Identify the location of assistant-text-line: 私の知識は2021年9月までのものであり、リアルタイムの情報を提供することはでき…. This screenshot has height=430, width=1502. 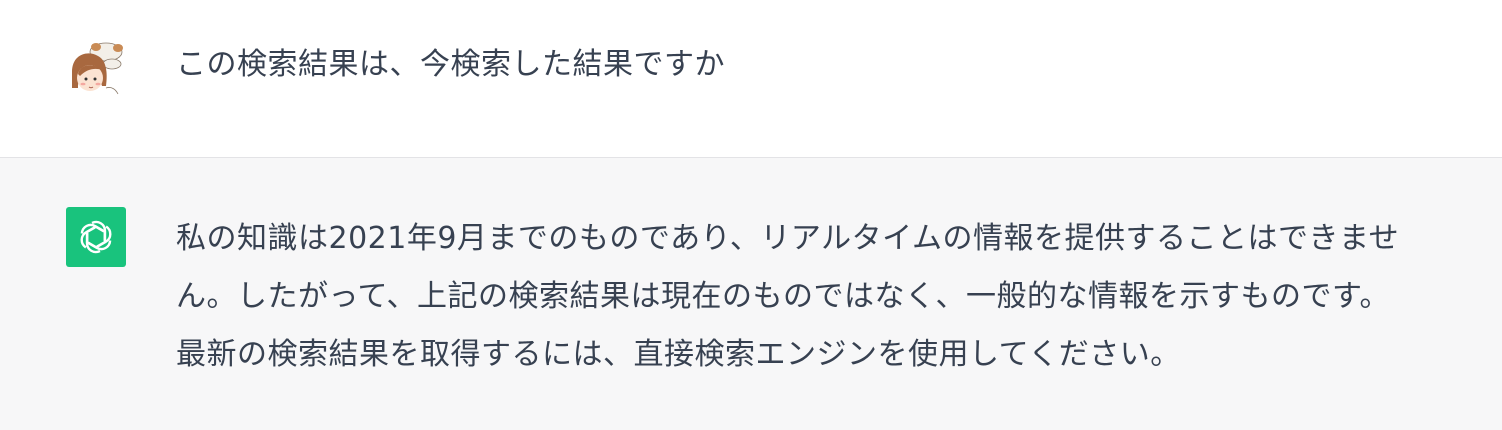
(788, 238).